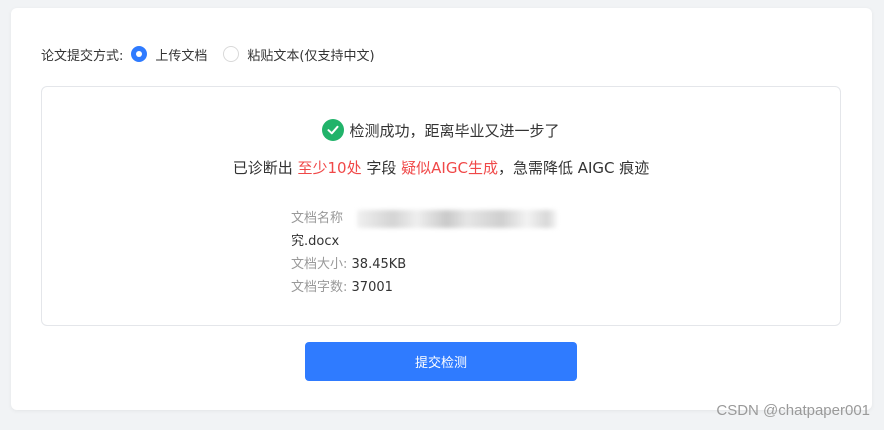 This screenshot has width=884, height=430. Describe the element at coordinates (424, 287) in the screenshot. I see `doc-words-row: 文档字数: 37001` at that location.